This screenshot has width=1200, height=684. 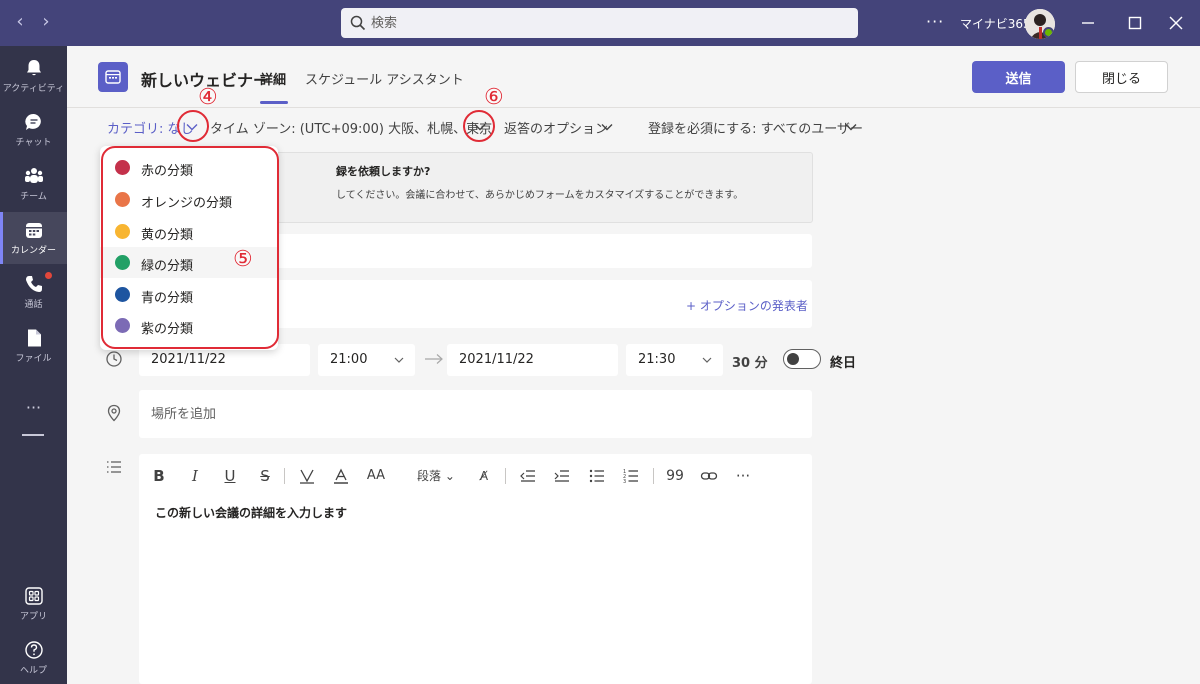 I want to click on category-item-orange: オレンジの分類, so click(x=189, y=199).